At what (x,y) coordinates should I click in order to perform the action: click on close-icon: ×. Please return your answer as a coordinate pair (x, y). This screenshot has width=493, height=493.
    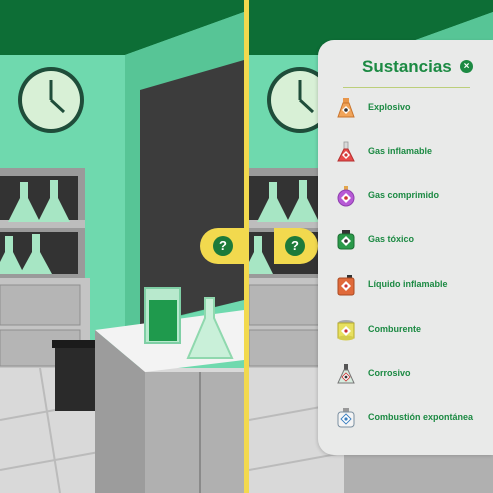
    Looking at the image, I should click on (466, 66).